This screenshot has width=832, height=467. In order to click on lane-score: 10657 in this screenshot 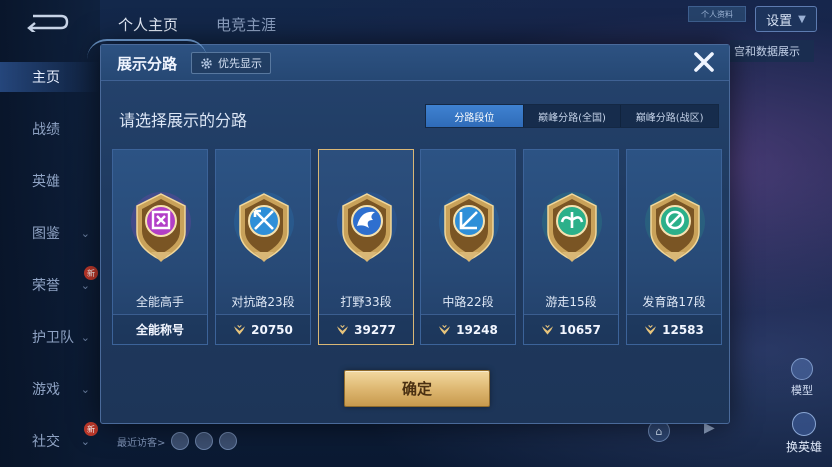, I will do `click(571, 329)`.